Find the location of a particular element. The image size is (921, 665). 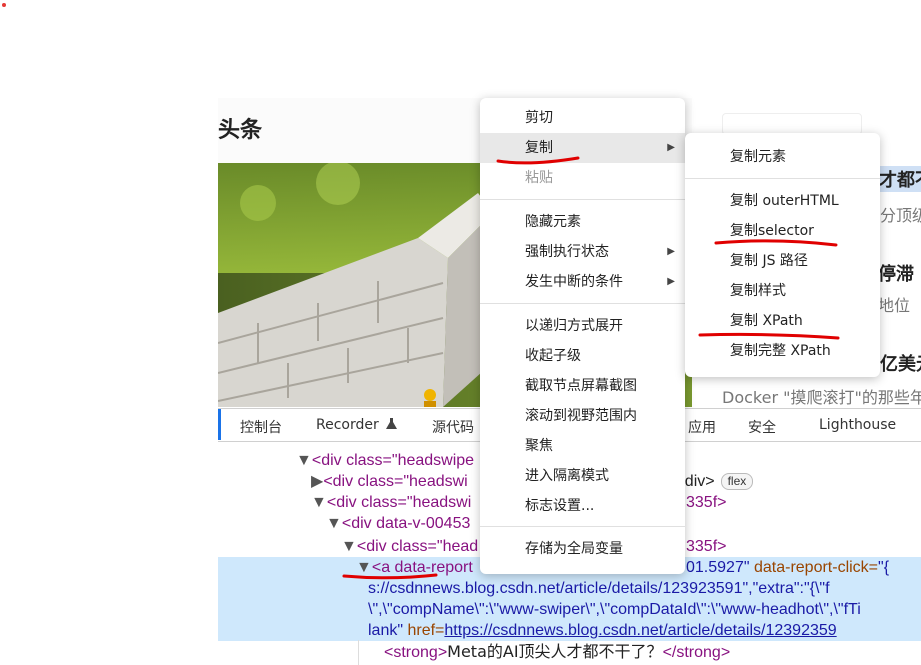

menu-item-copy-label: 复制 is located at coordinates (539, 148).